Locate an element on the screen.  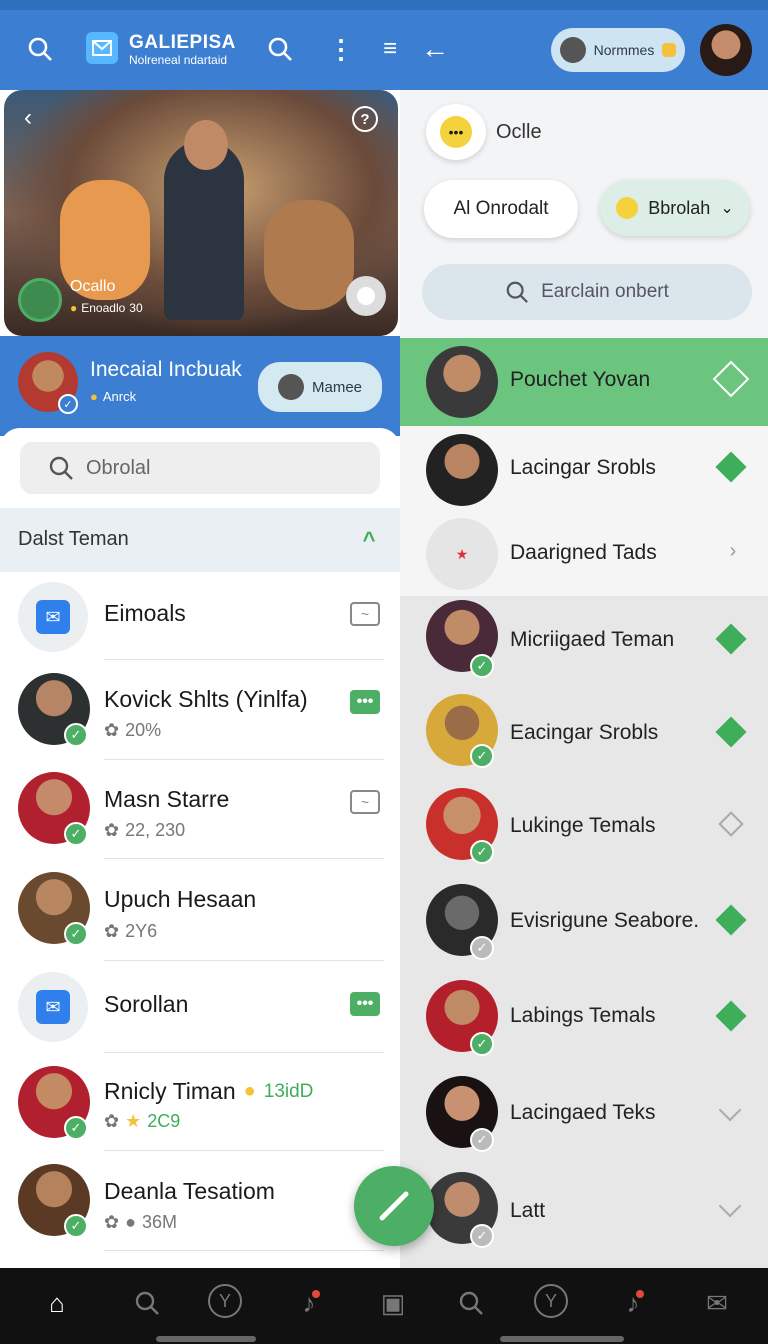
contact-name: Pouchet Yovan is located at coordinates (580, 379).